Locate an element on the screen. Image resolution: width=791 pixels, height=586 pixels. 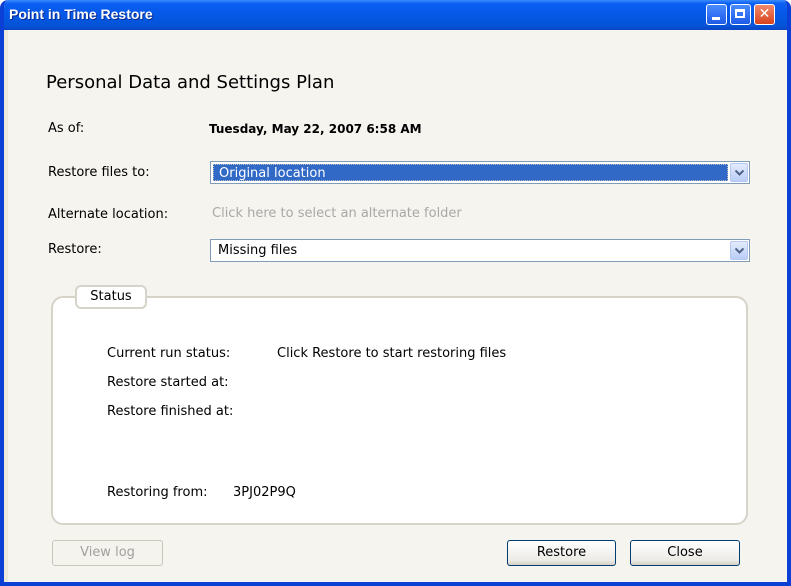
restore-type-select: Missing files is located at coordinates (480, 250).